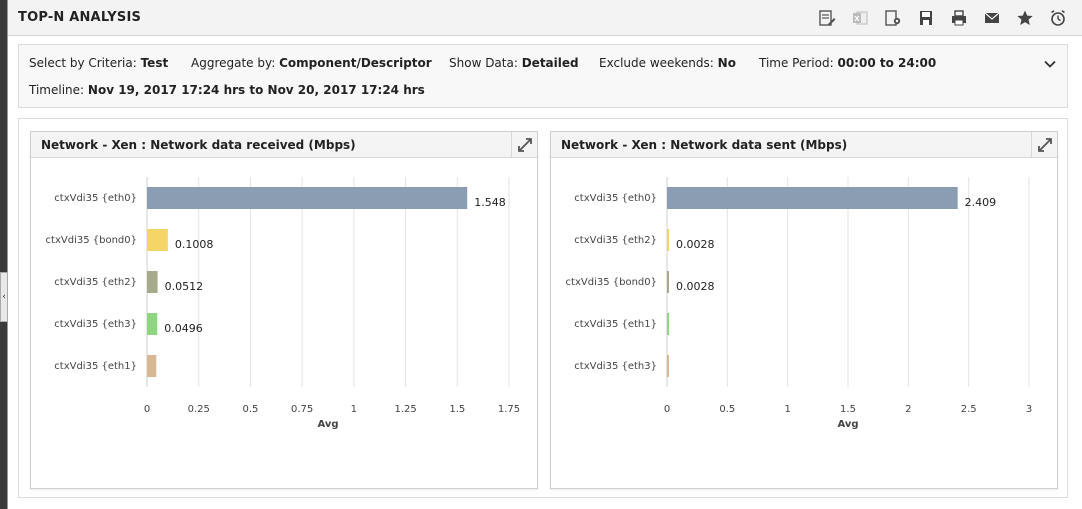 The width and height of the screenshot is (1082, 509). Describe the element at coordinates (1024, 18) in the screenshot. I see `favorite-star-icon` at that location.